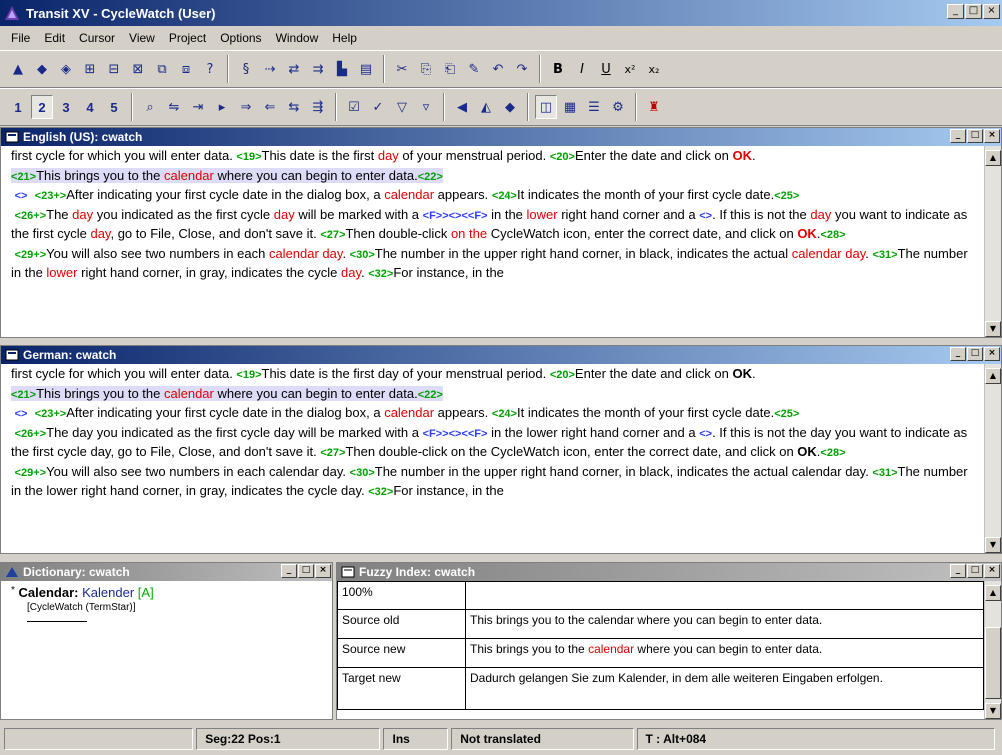 This screenshot has width=1002, height=755. Describe the element at coordinates (138, 69) in the screenshot. I see `pair-icon: ⊠` at that location.